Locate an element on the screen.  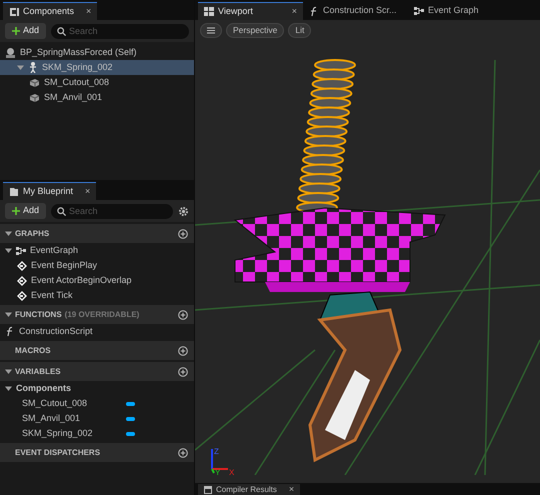
settings-icon is located at coordinates (183, 211).